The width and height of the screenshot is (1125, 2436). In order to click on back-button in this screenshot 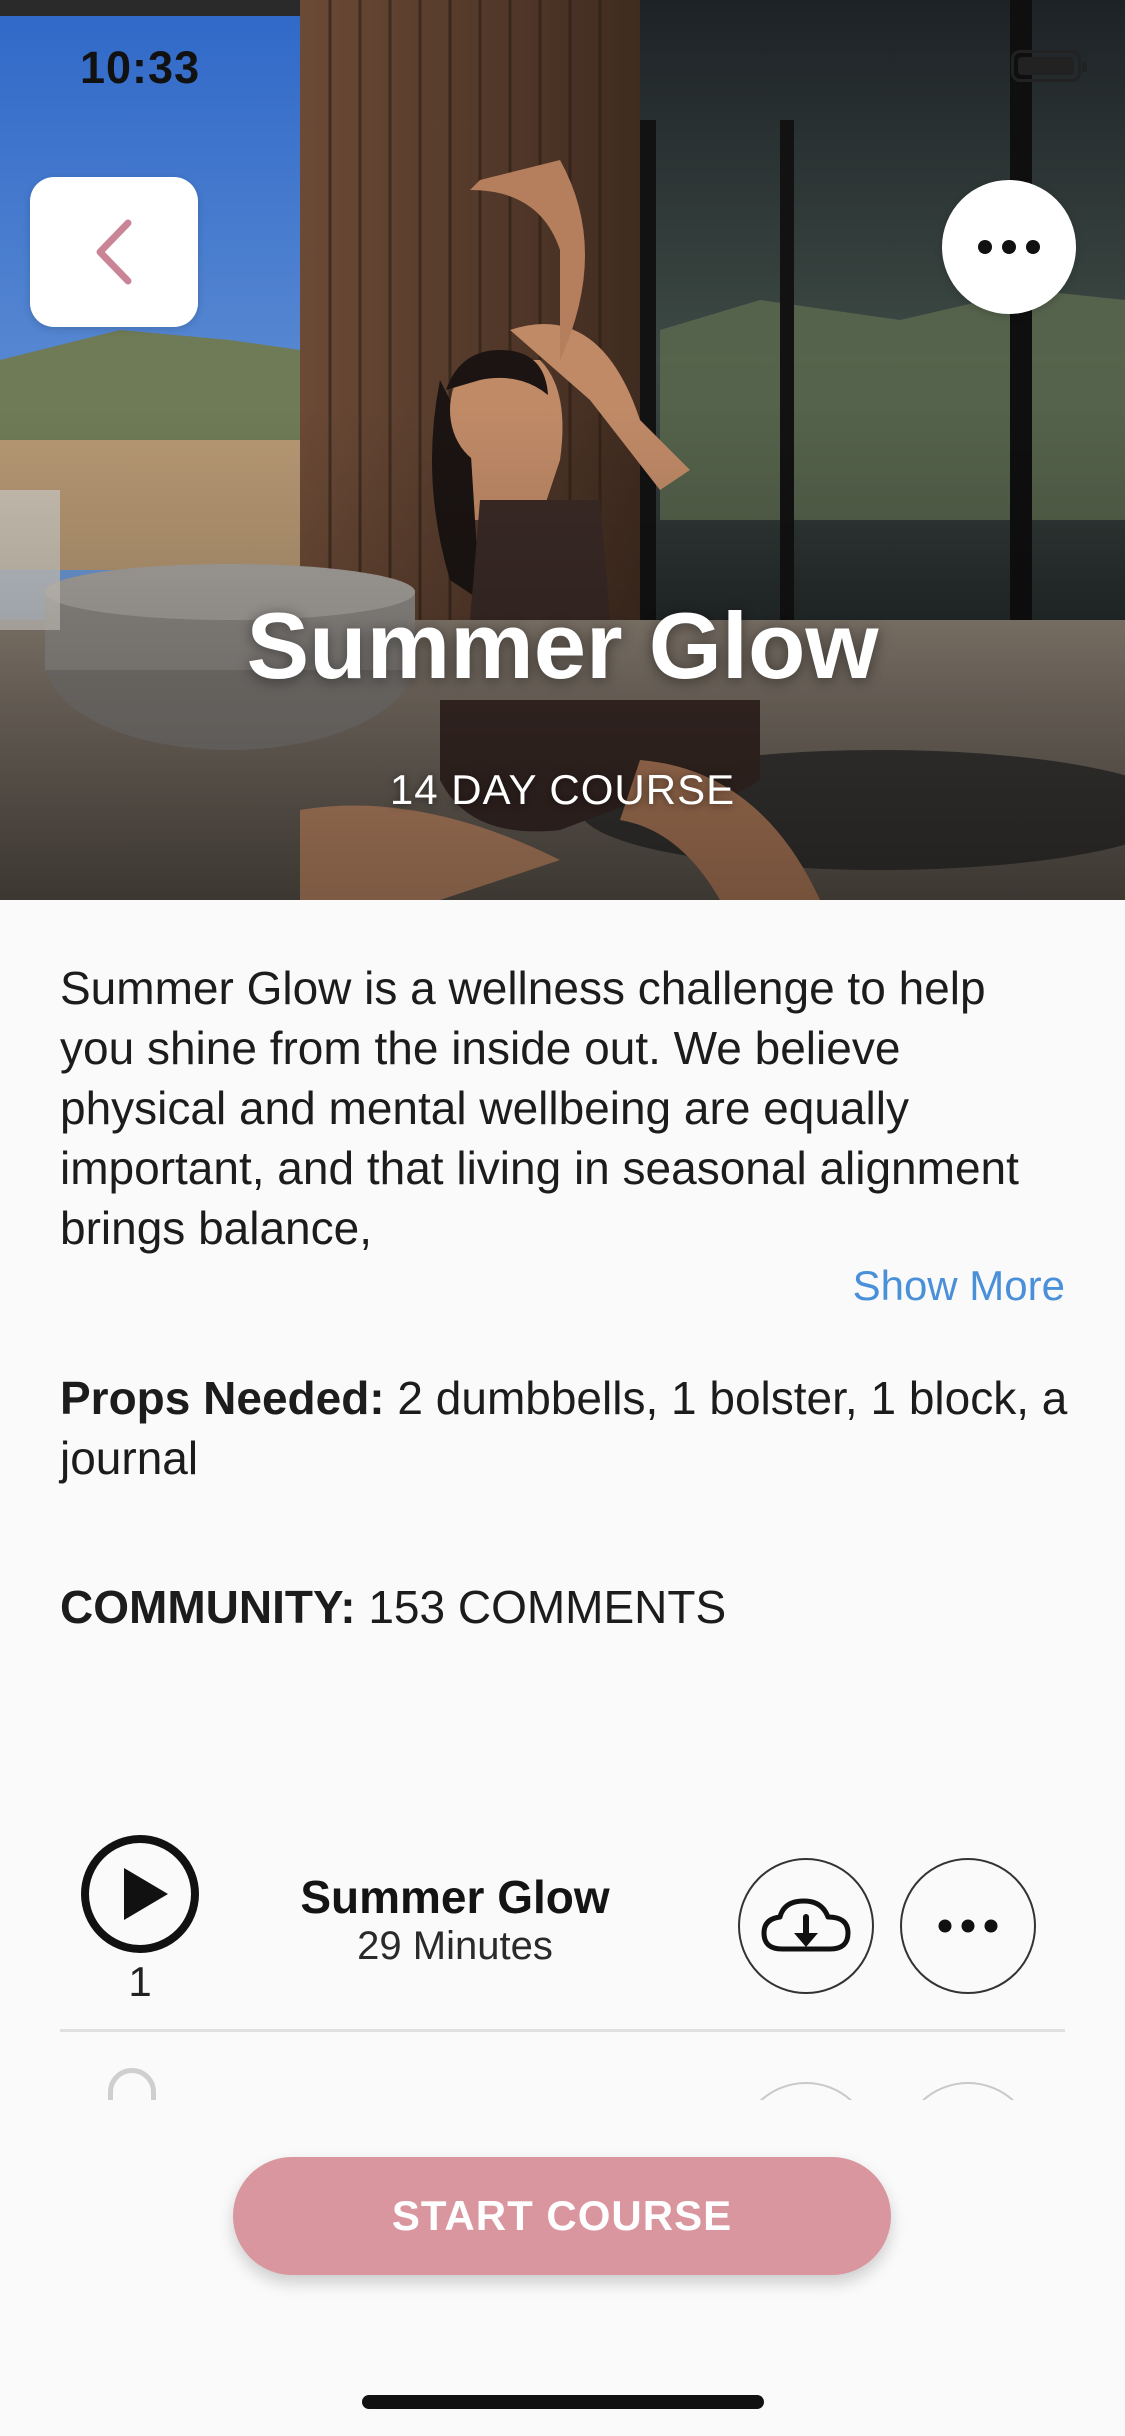, I will do `click(114, 252)`.